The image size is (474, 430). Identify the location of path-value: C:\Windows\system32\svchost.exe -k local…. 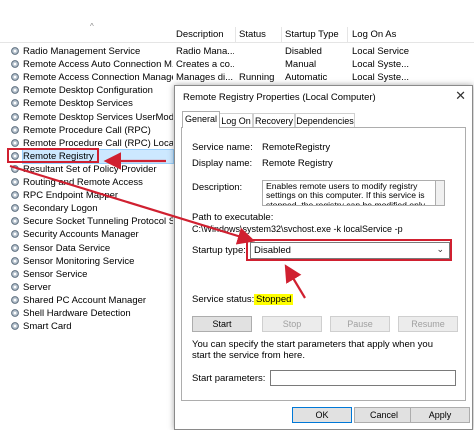
(297, 229).